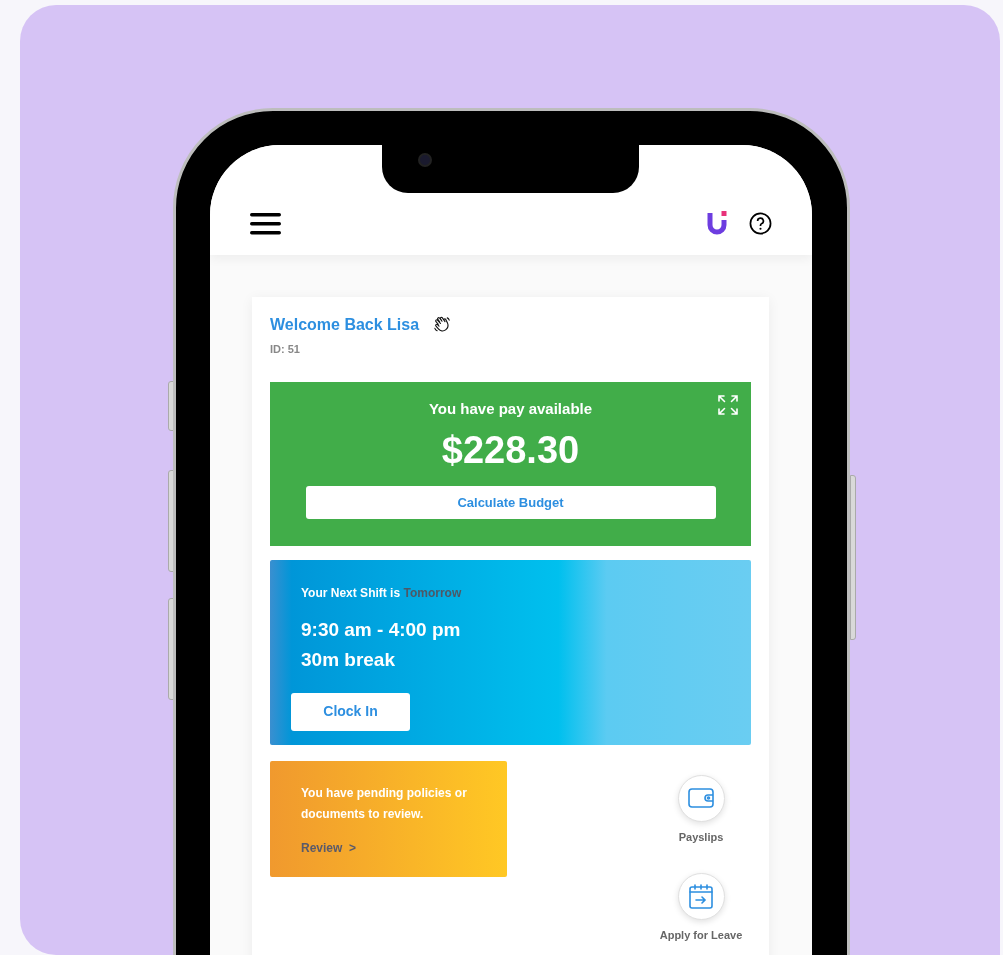 This screenshot has width=1003, height=955. What do you see at coordinates (265, 224) in the screenshot?
I see `menu-icon` at bounding box center [265, 224].